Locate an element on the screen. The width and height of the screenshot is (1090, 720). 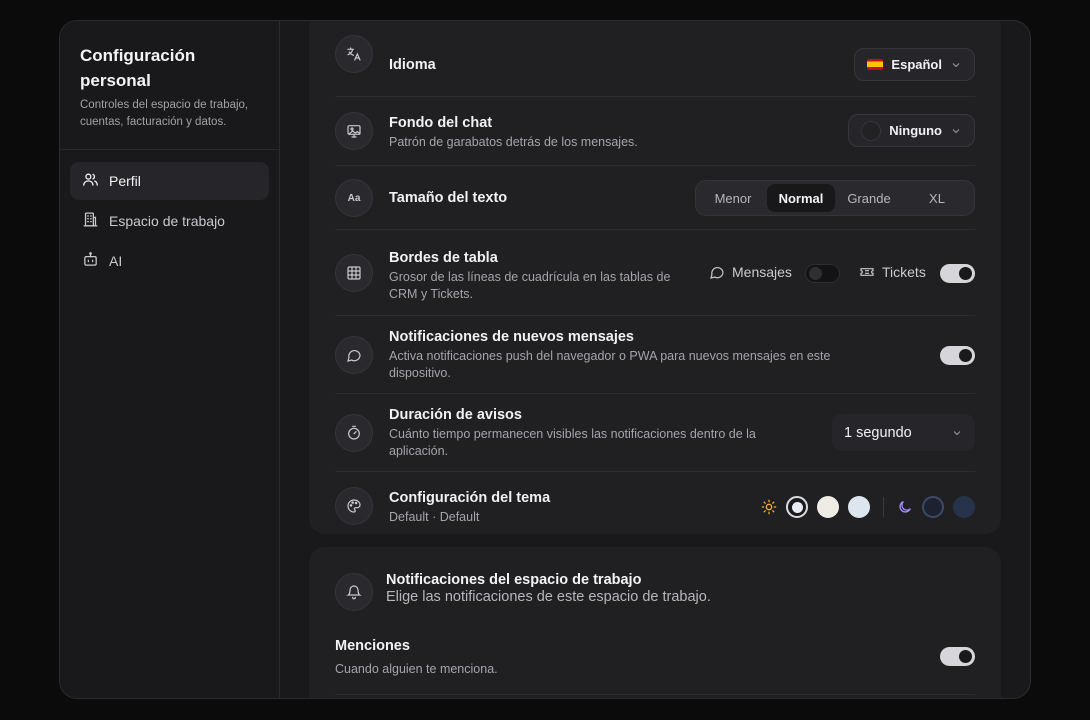
language-row: Idioma Español is located at coordinates (655, 59).